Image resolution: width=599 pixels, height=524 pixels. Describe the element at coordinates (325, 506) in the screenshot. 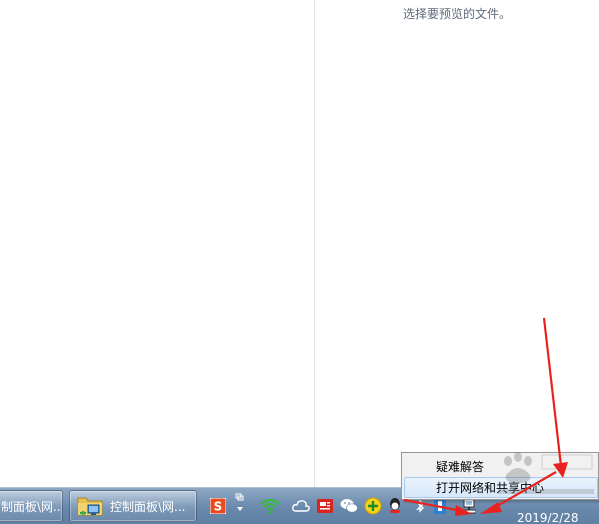

I see `news-icon` at that location.